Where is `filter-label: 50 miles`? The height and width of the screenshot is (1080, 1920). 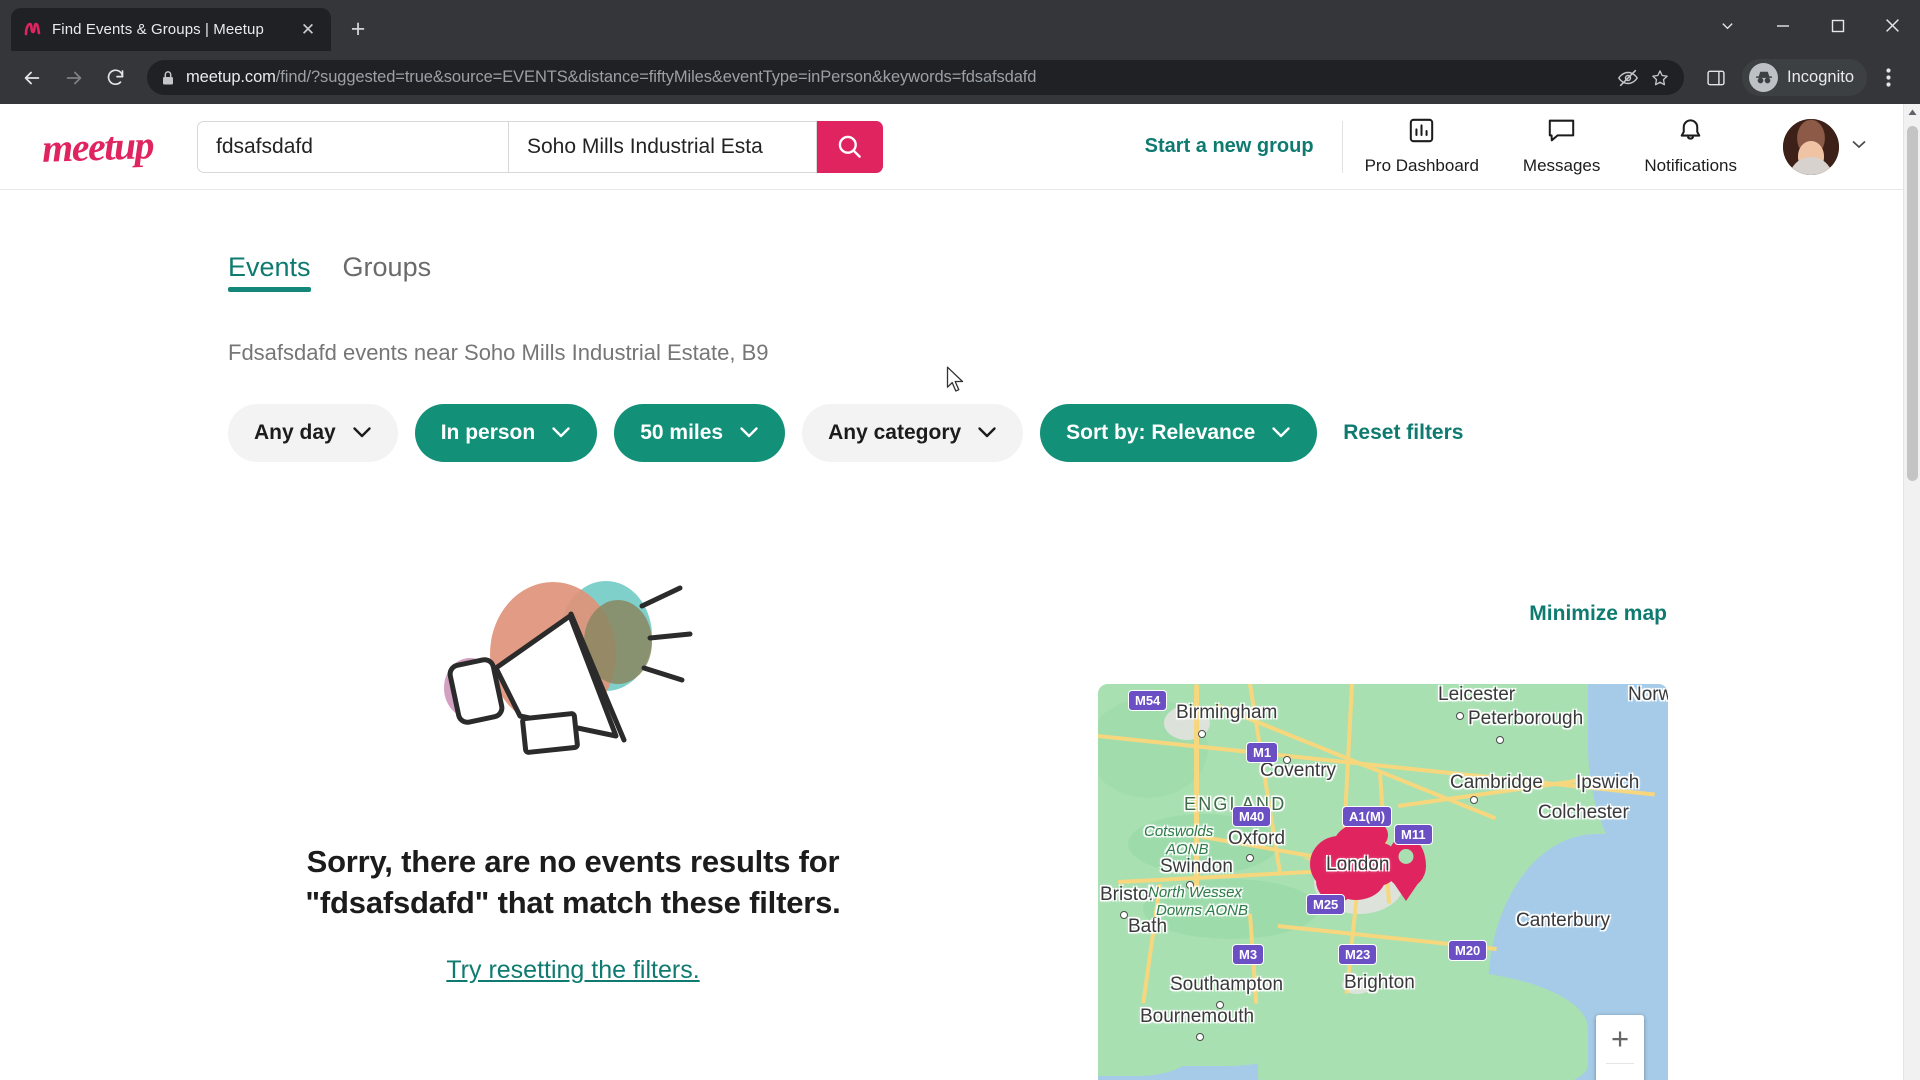 filter-label: 50 miles is located at coordinates (682, 432).